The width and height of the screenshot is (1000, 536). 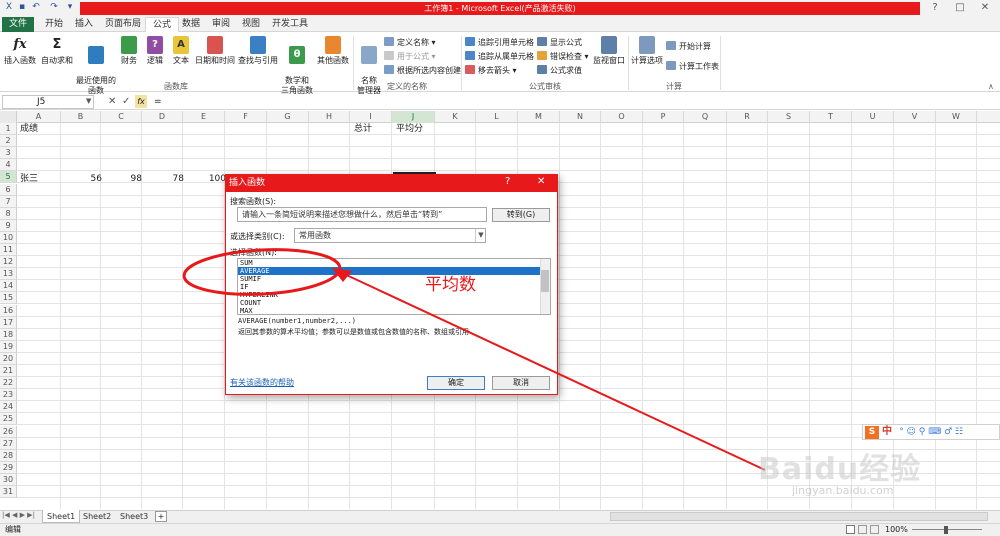 I want to click on ime-mode: 中, so click(x=887, y=431).